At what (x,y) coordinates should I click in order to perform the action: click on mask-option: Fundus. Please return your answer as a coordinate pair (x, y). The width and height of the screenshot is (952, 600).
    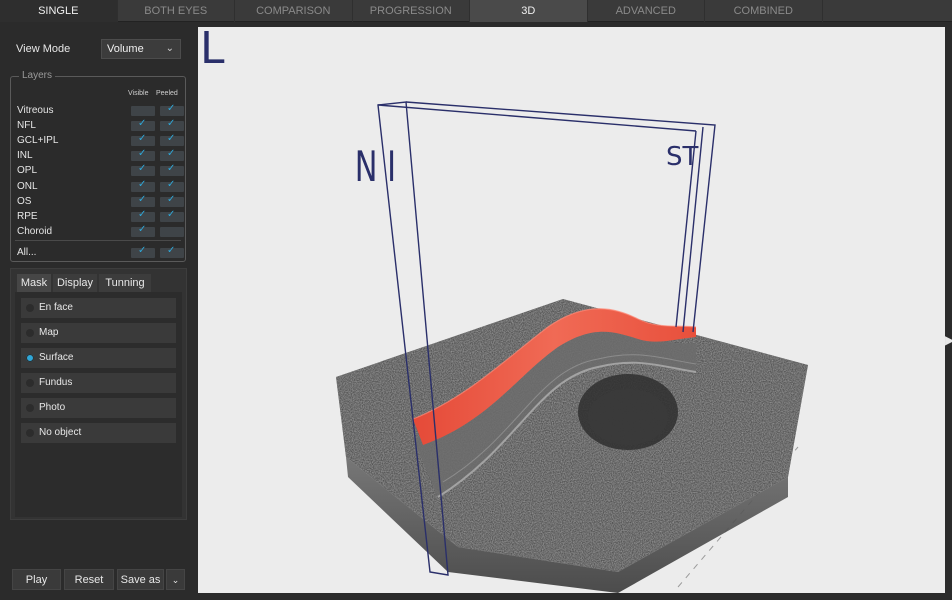
    Looking at the image, I should click on (98, 383).